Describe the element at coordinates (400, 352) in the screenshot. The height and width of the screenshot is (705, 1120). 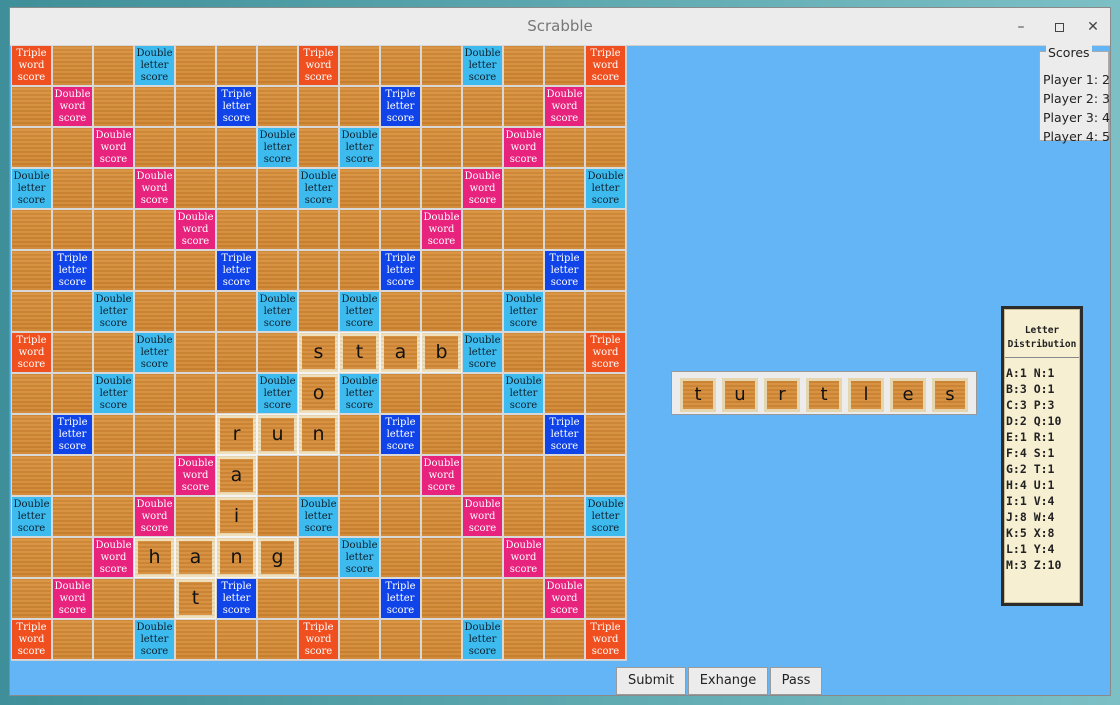
I see `placed-tile: a` at that location.